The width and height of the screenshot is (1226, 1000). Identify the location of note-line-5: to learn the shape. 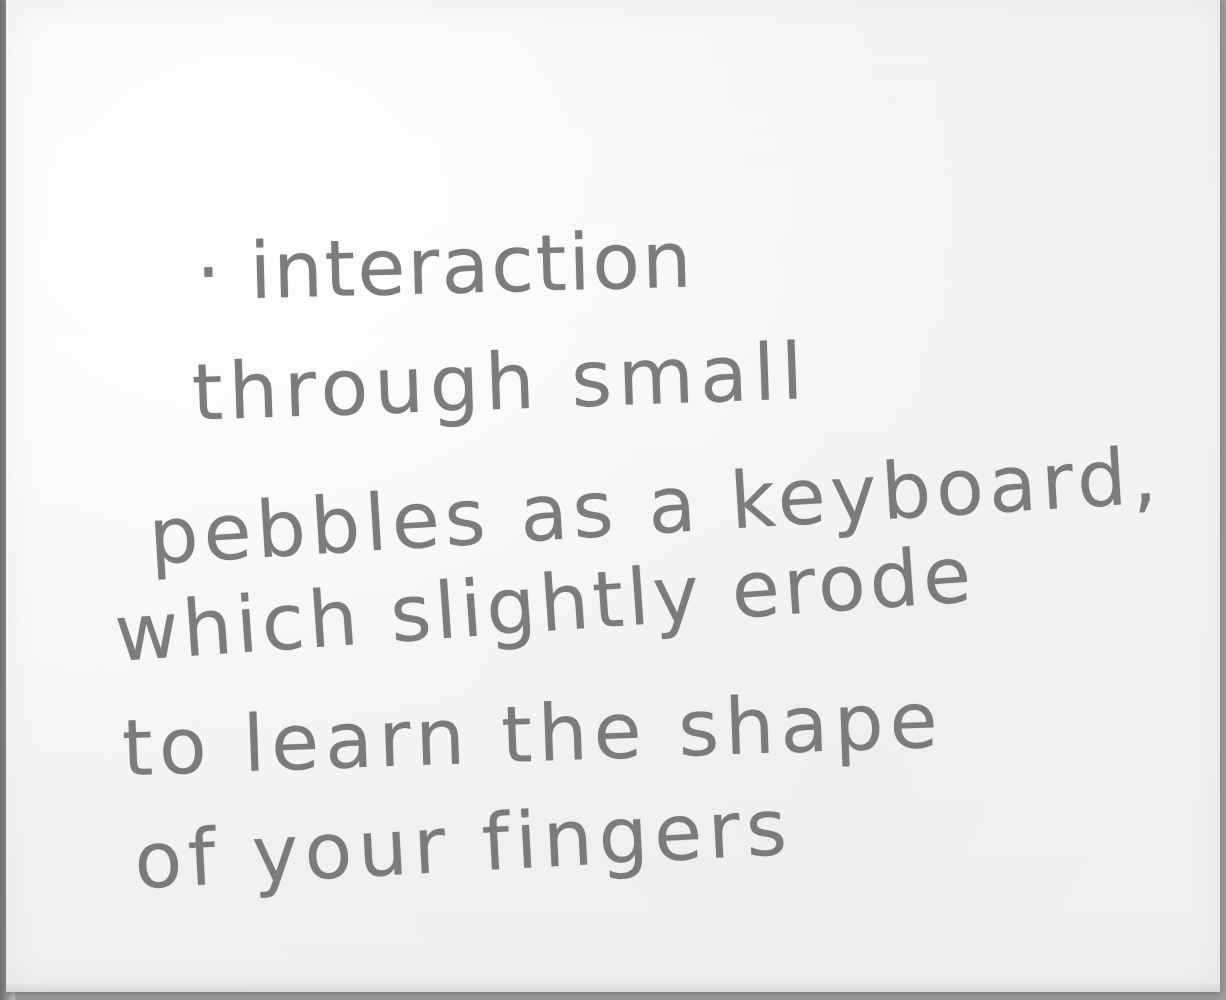
(532, 735).